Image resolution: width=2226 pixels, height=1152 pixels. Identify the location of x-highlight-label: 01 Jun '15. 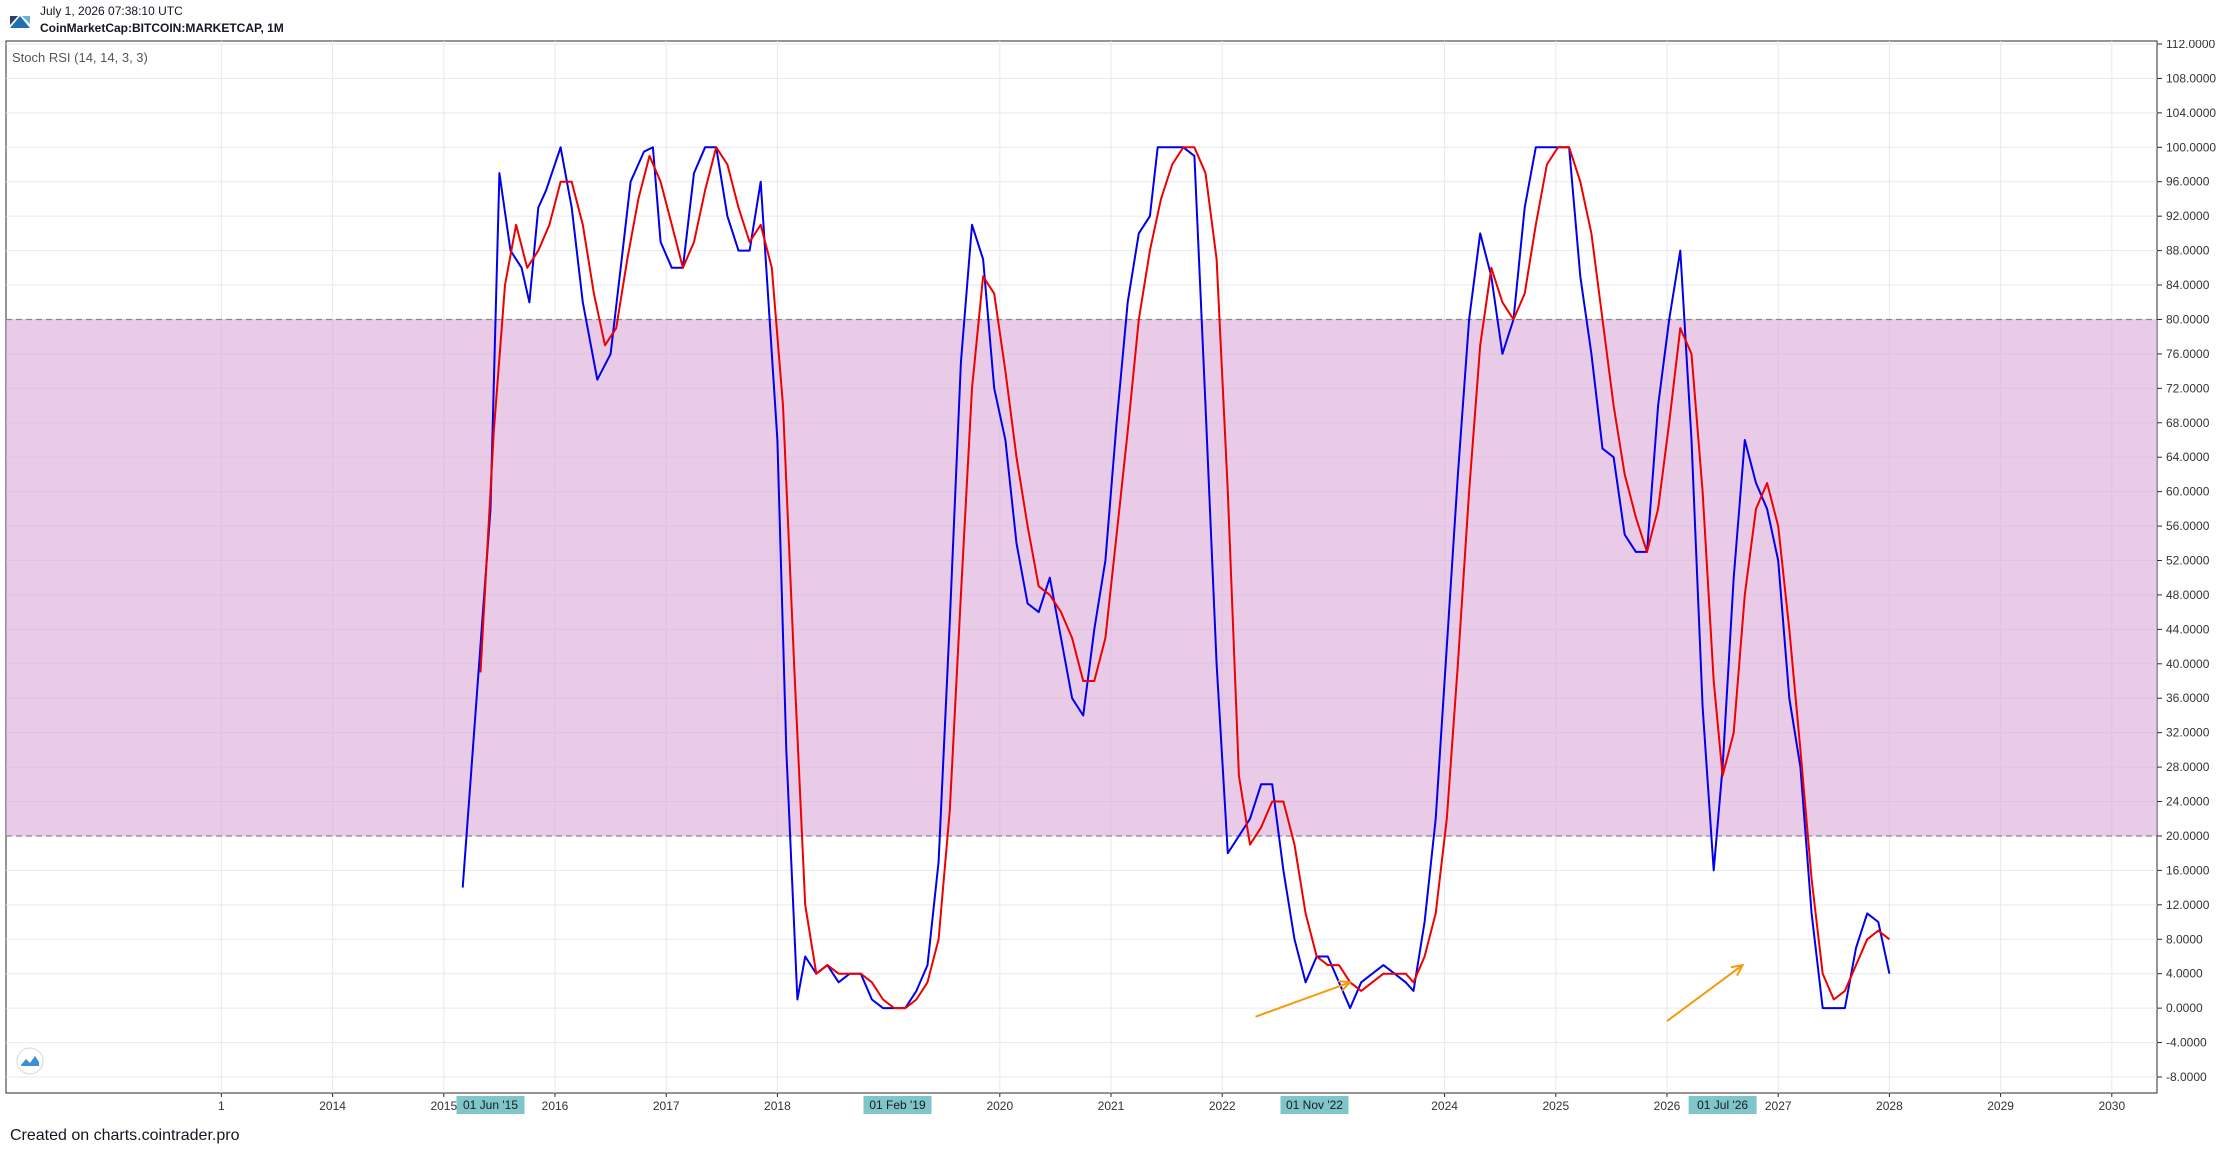
(490, 1105).